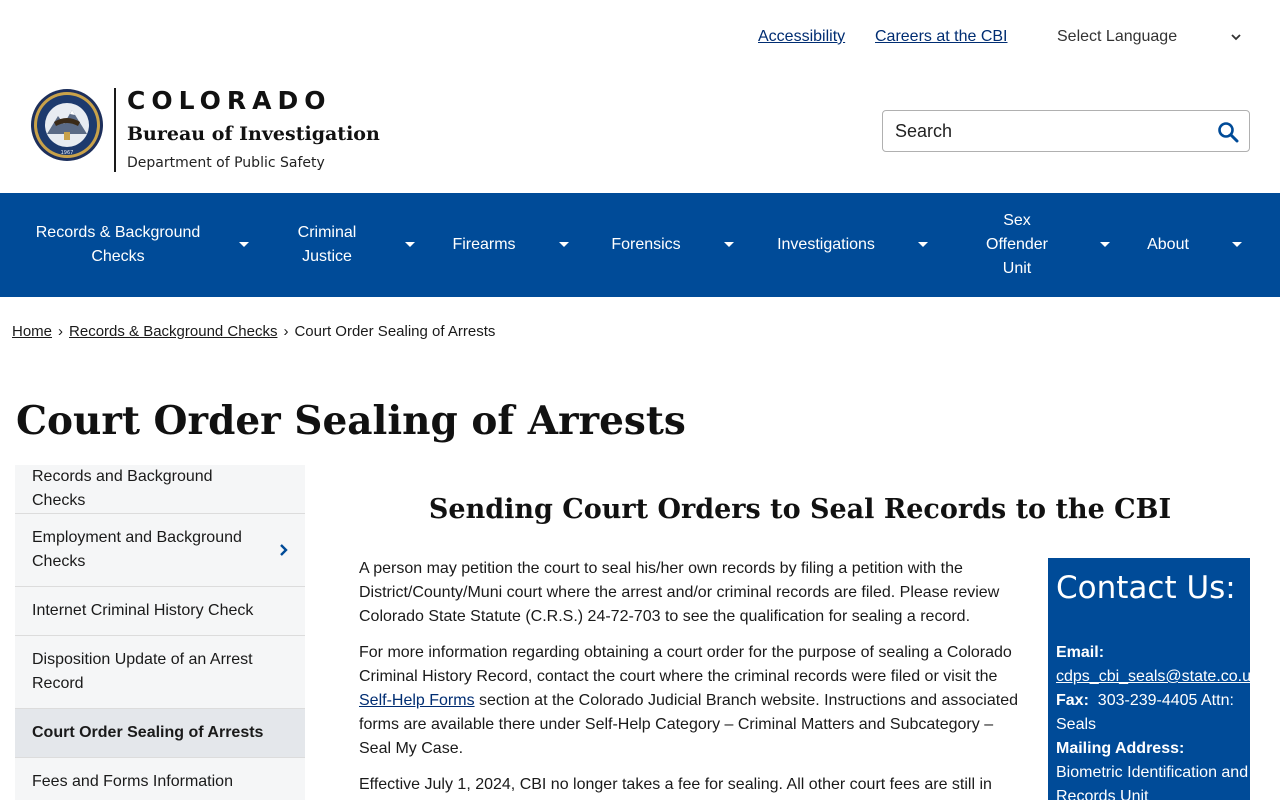  I want to click on sidebar-item-label: Internet Criminal History Check, so click(143, 610).